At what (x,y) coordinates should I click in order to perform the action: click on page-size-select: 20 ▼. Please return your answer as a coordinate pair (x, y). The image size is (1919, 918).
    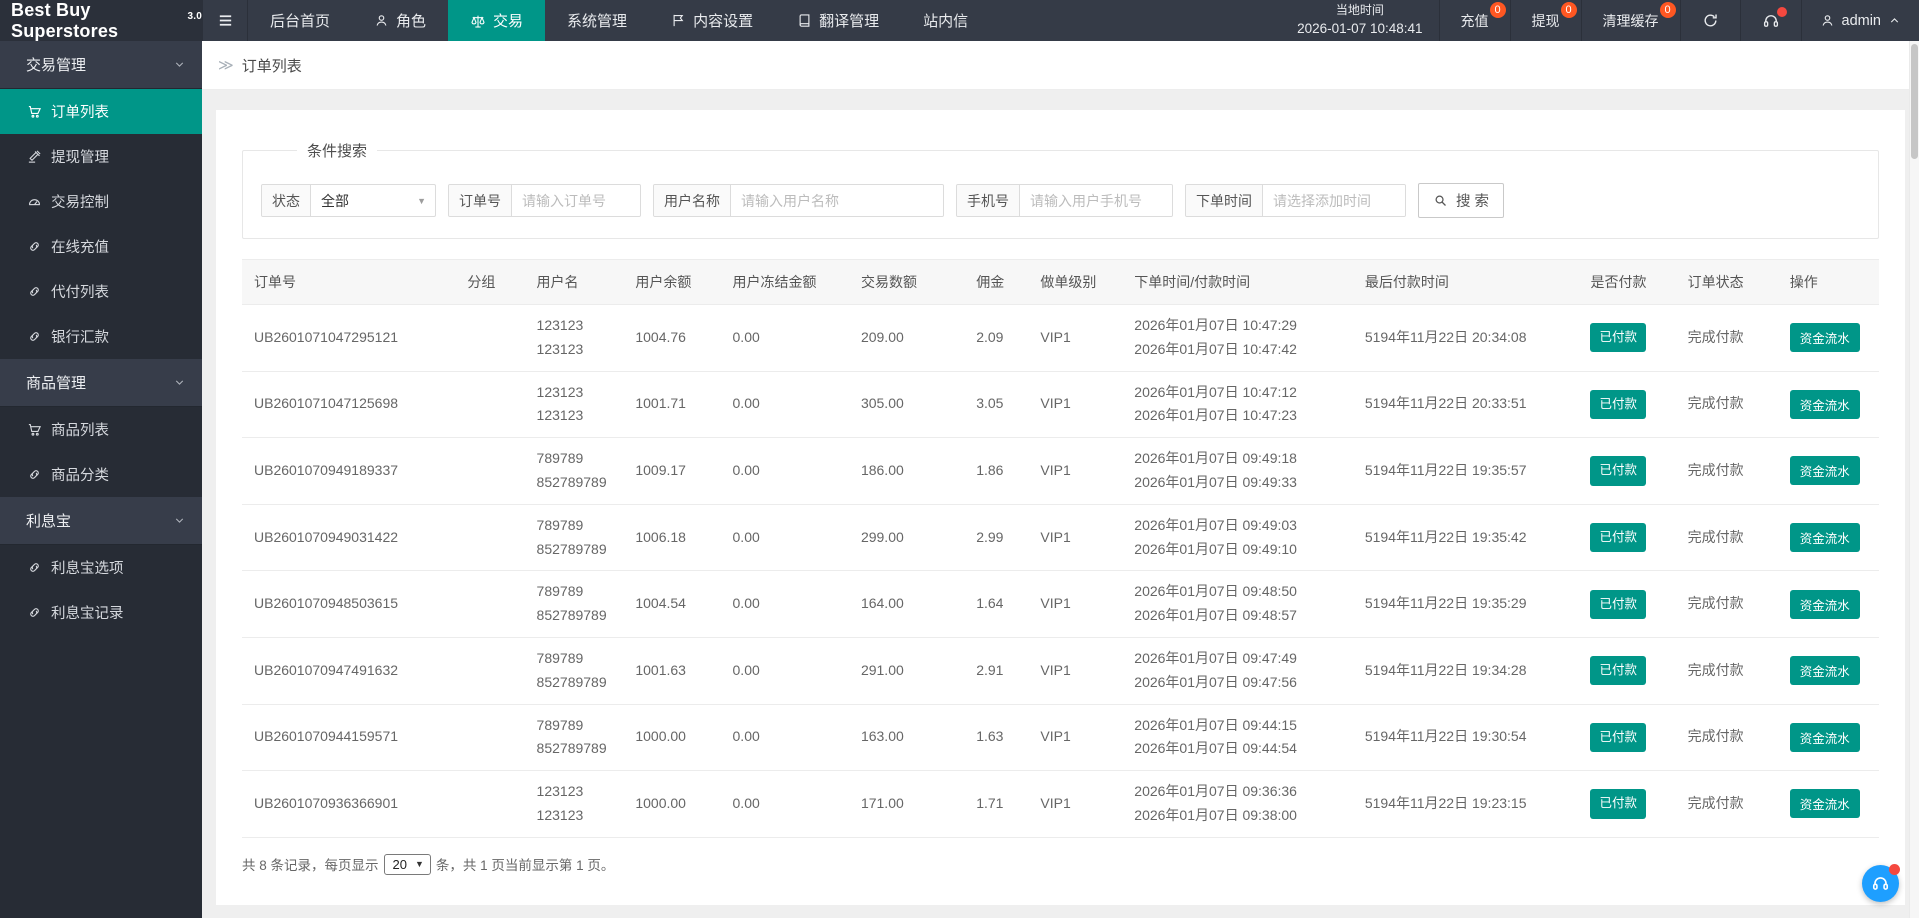
    Looking at the image, I should click on (407, 864).